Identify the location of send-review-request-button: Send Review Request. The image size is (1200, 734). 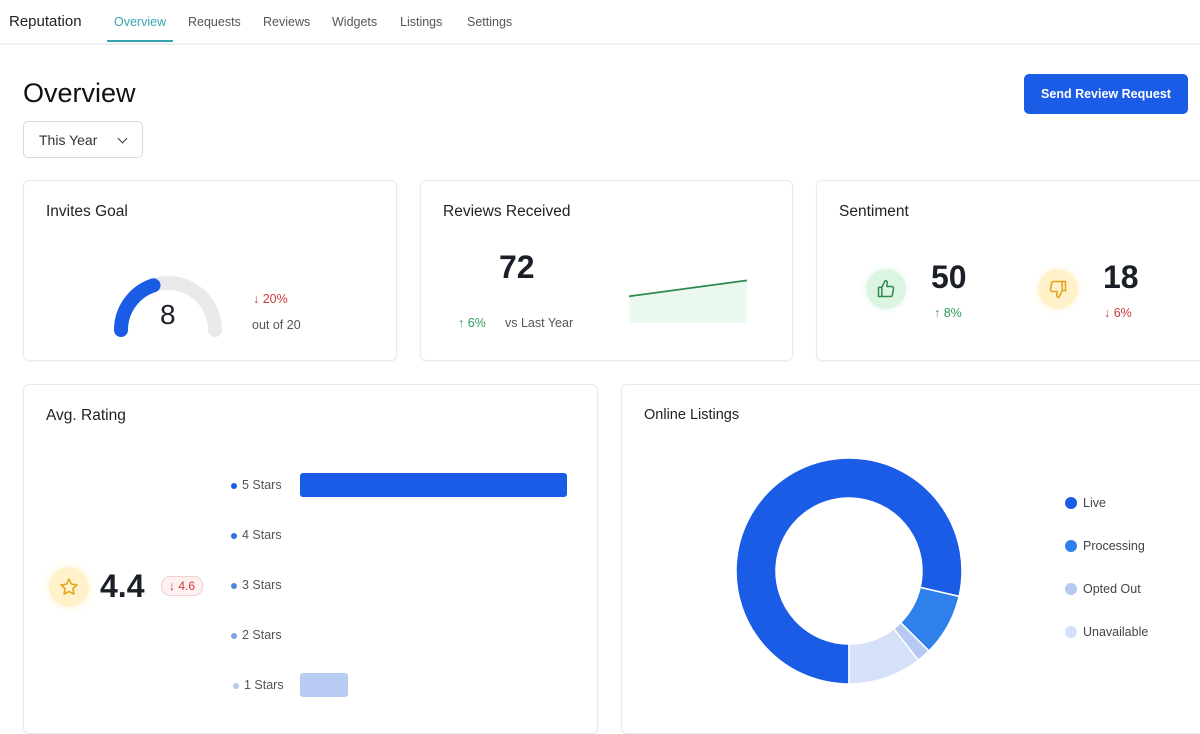
(1106, 94).